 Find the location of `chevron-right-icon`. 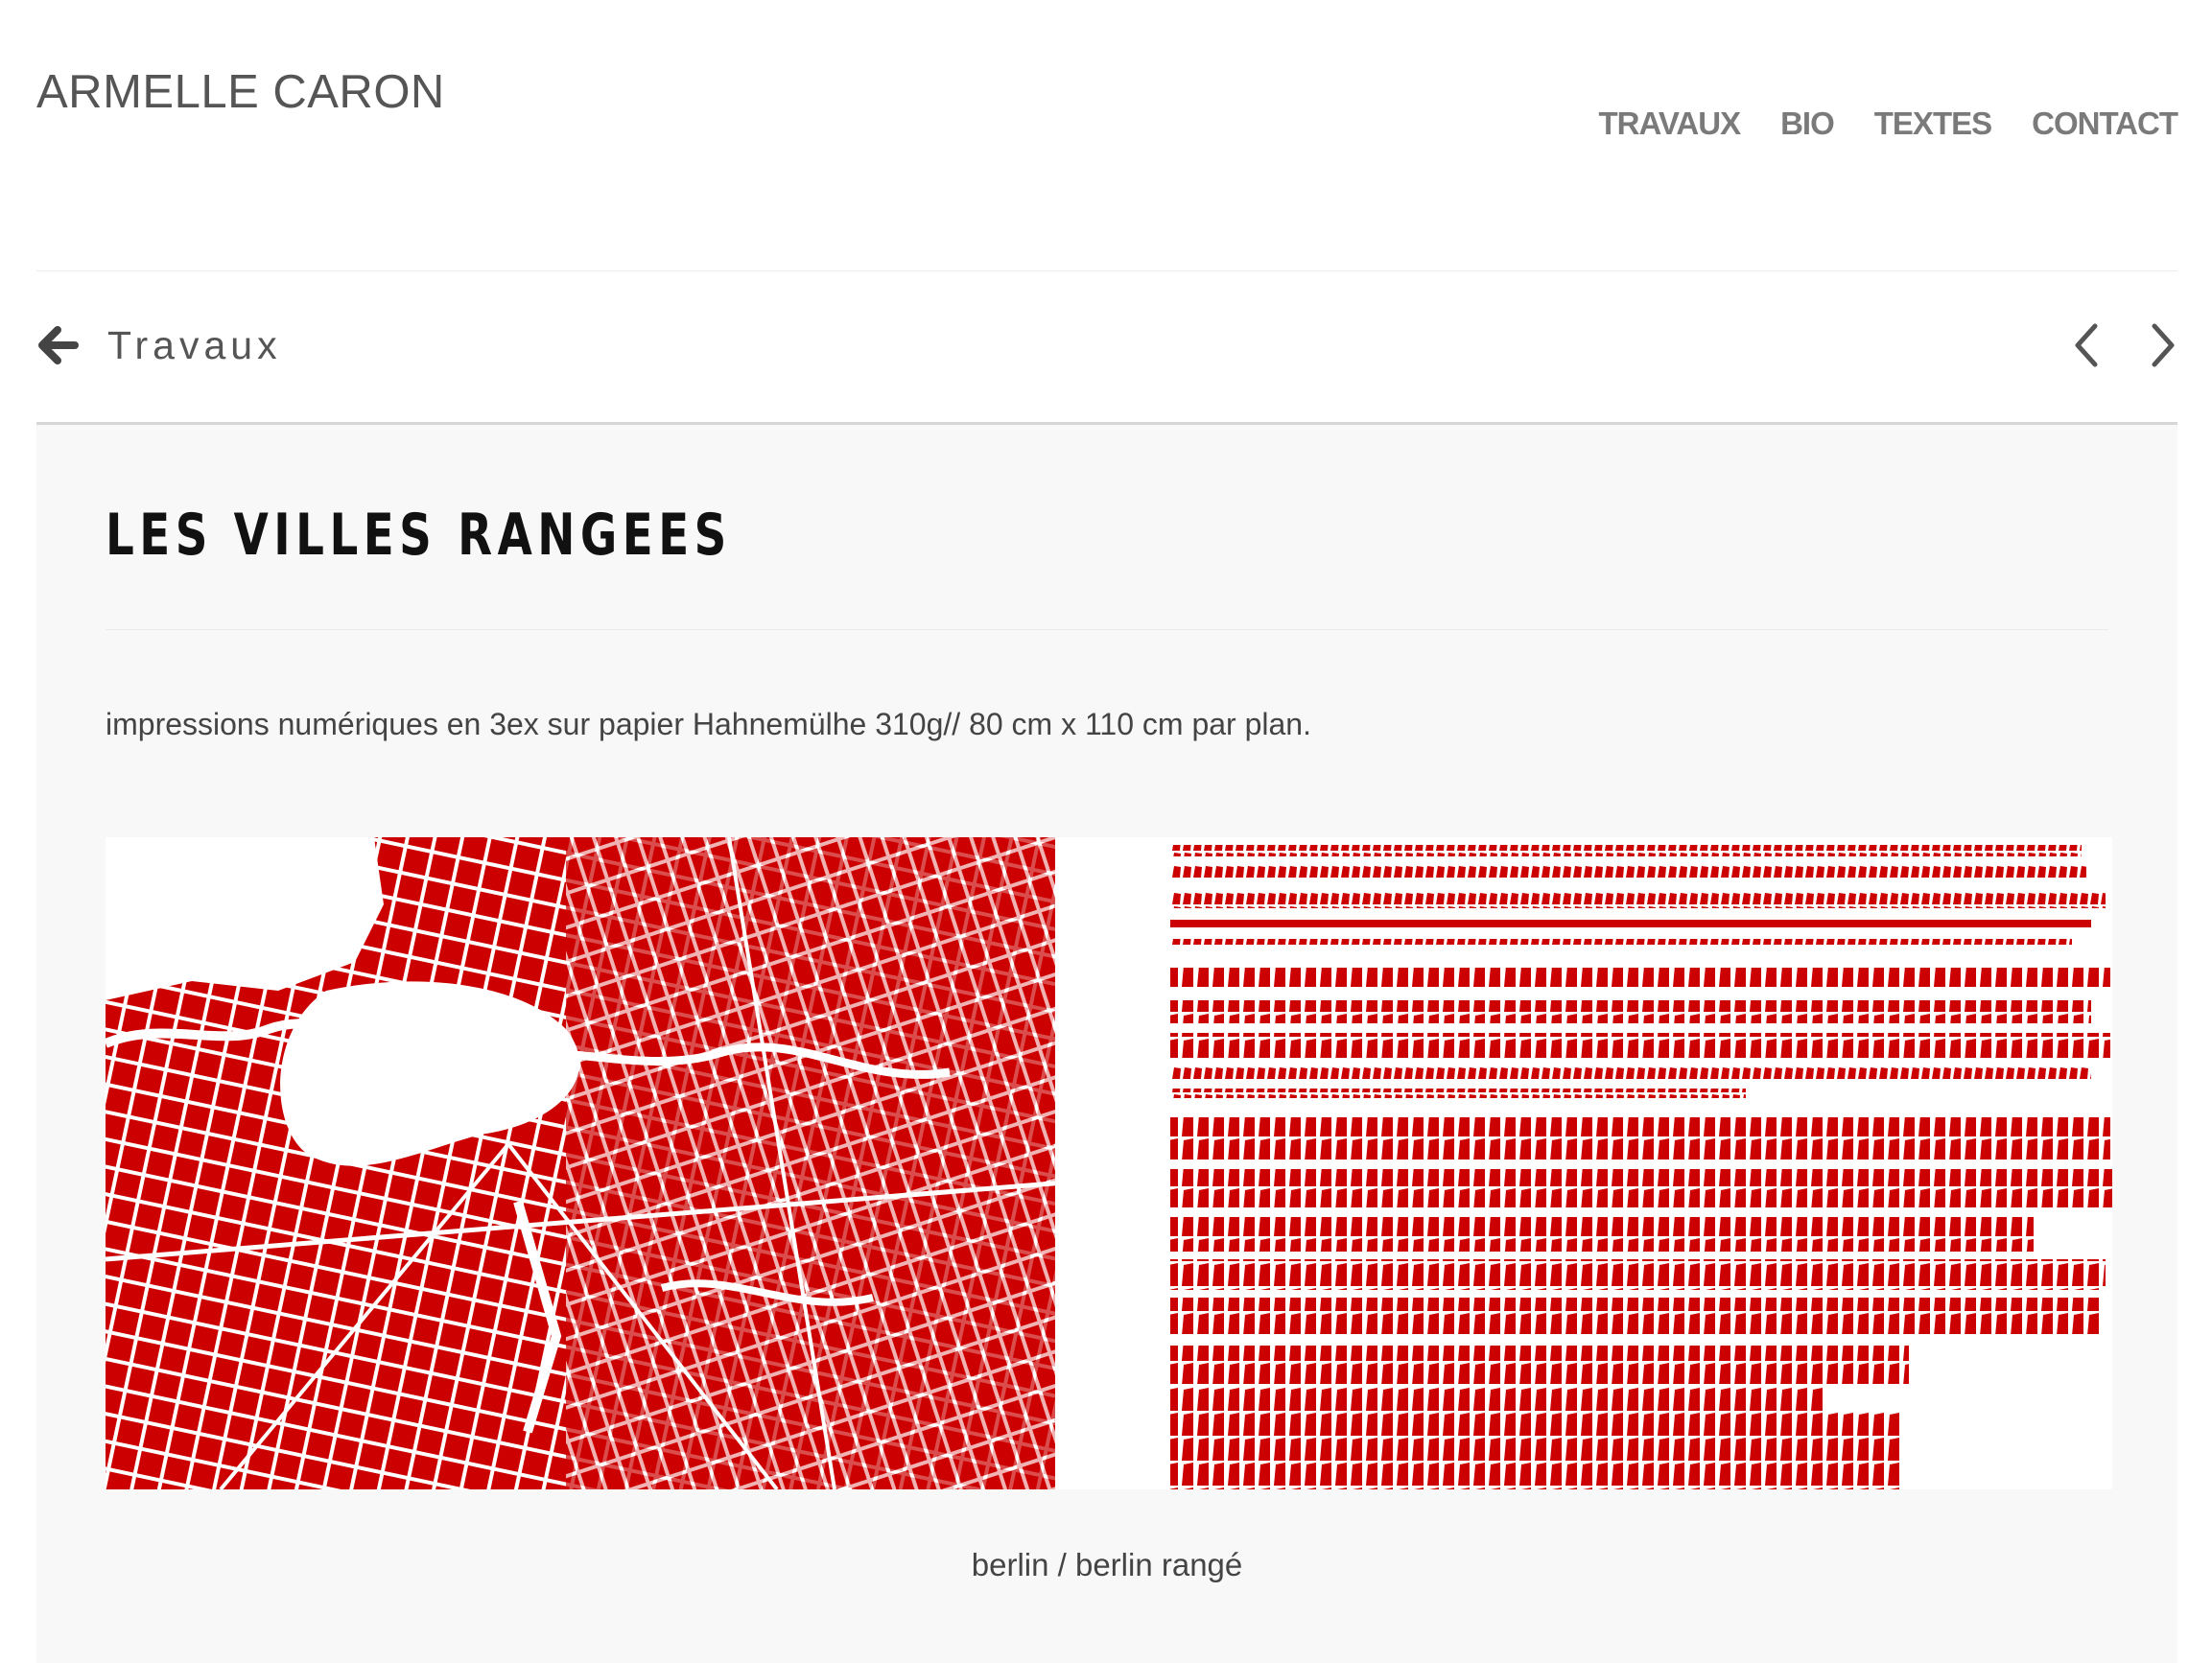

chevron-right-icon is located at coordinates (2163, 345).